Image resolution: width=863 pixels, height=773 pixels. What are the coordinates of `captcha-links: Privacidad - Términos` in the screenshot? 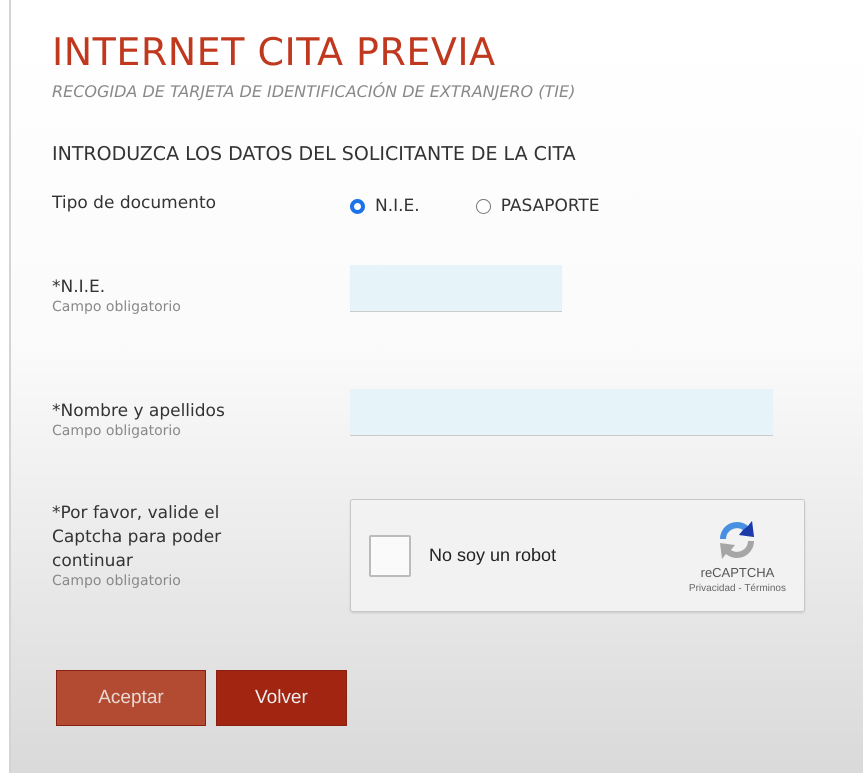 It's located at (737, 588).